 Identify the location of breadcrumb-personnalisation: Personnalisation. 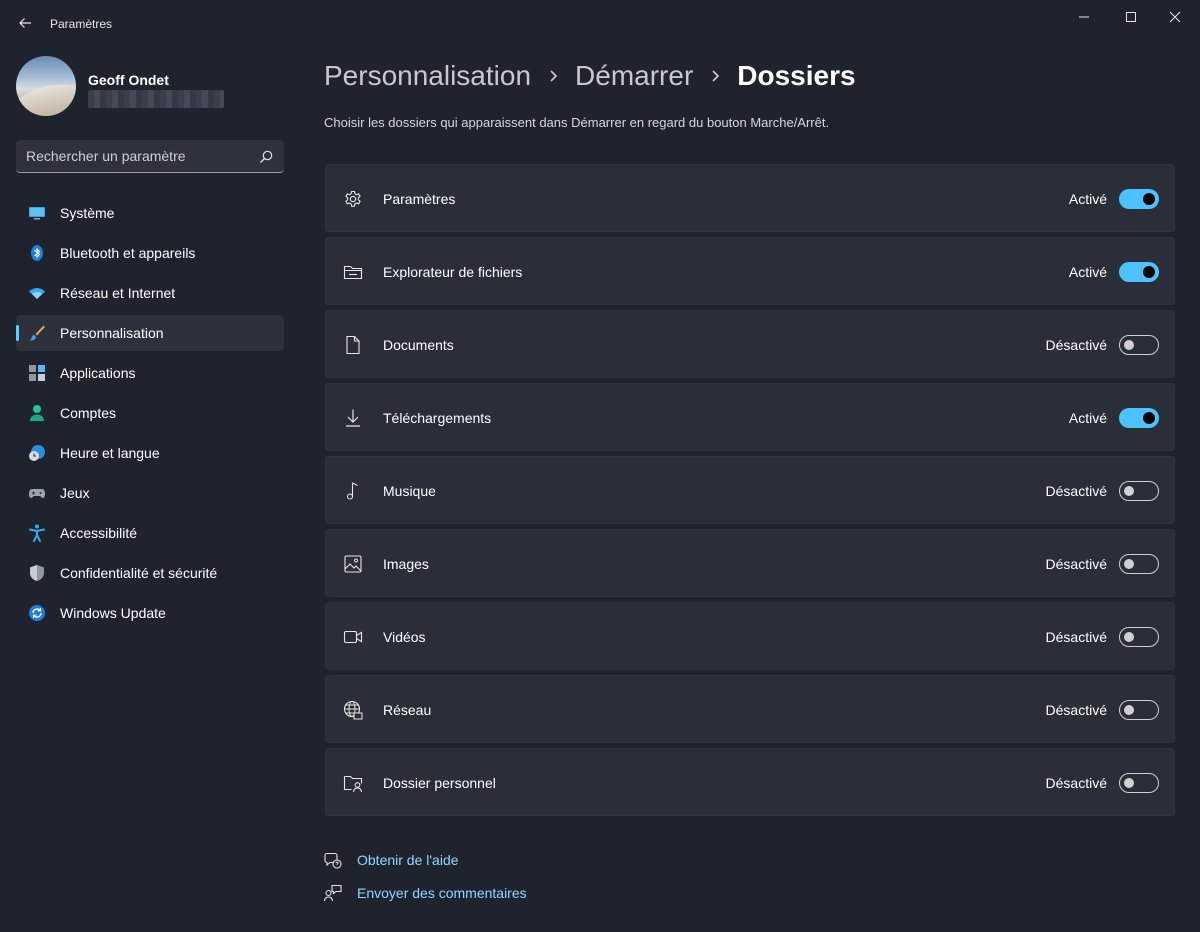
(427, 76).